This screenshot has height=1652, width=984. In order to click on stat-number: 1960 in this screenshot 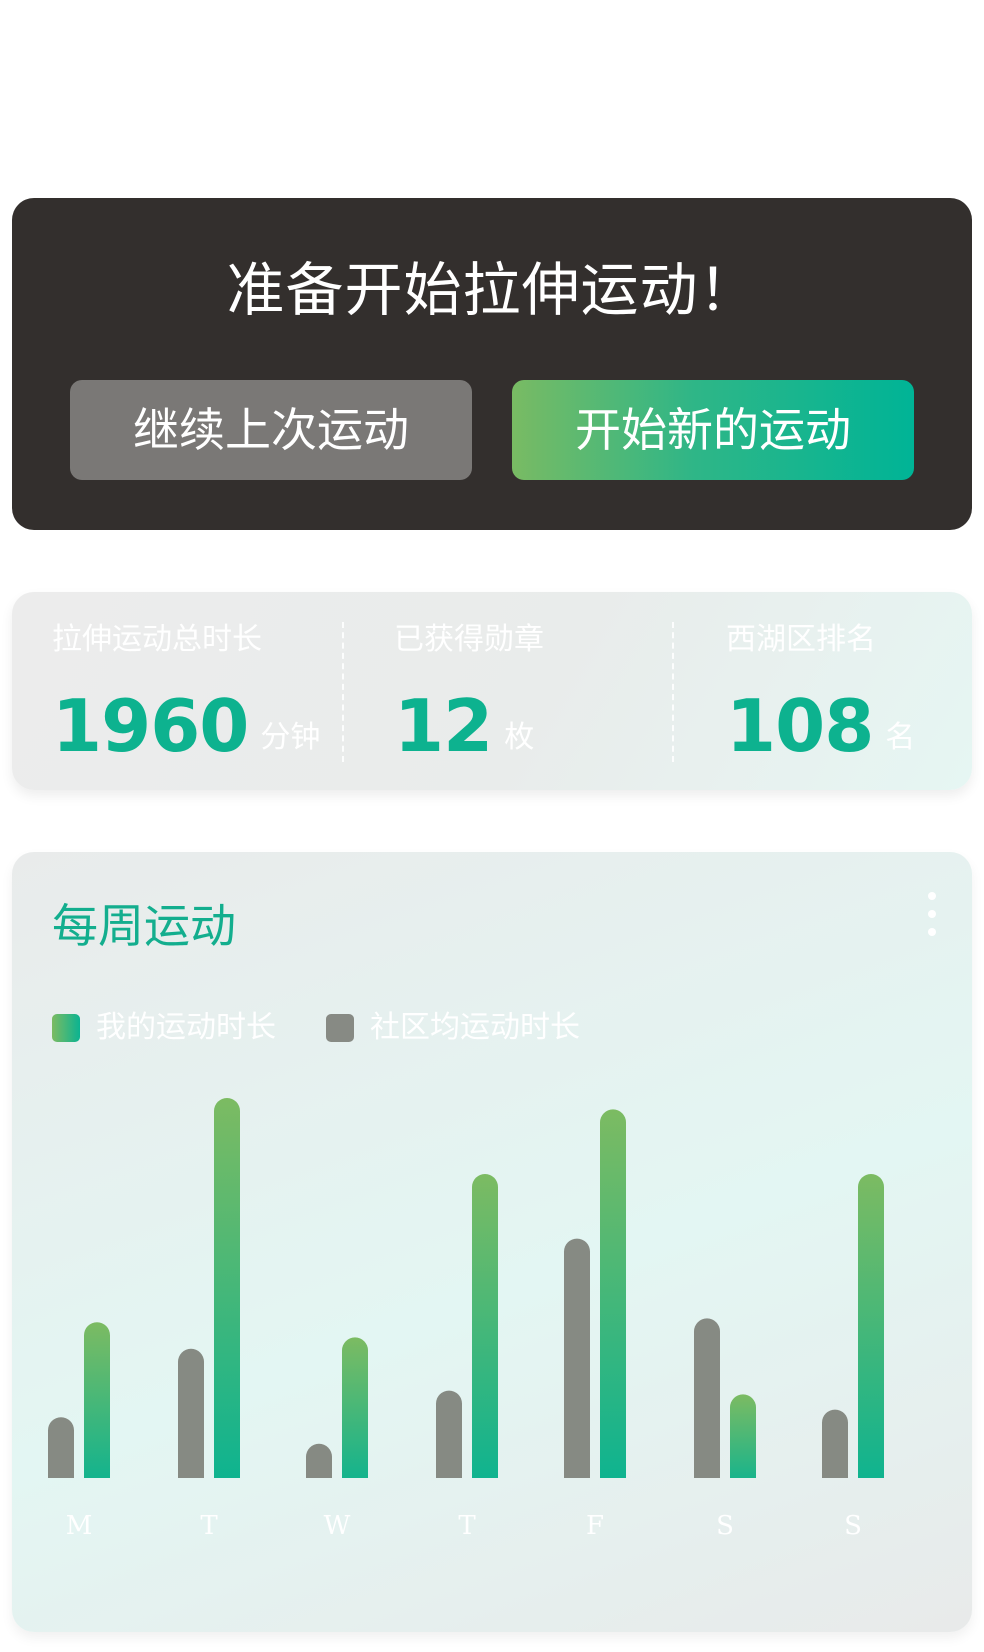, I will do `click(150, 726)`.